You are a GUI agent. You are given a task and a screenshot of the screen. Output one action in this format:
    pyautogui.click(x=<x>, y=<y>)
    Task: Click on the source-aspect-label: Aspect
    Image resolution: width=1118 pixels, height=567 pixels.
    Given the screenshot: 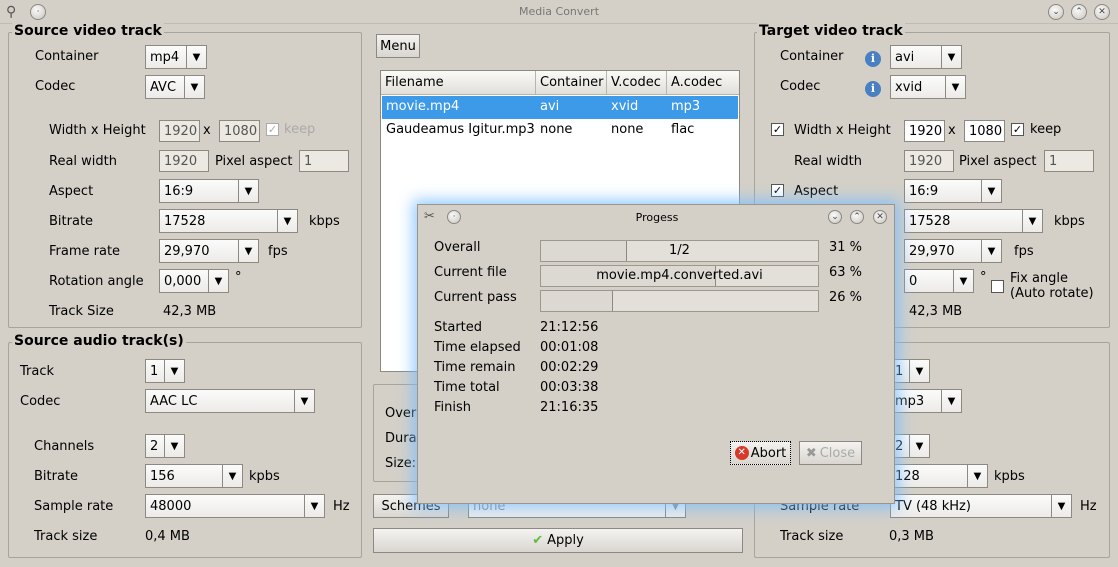 What is the action you would take?
    pyautogui.click(x=71, y=191)
    